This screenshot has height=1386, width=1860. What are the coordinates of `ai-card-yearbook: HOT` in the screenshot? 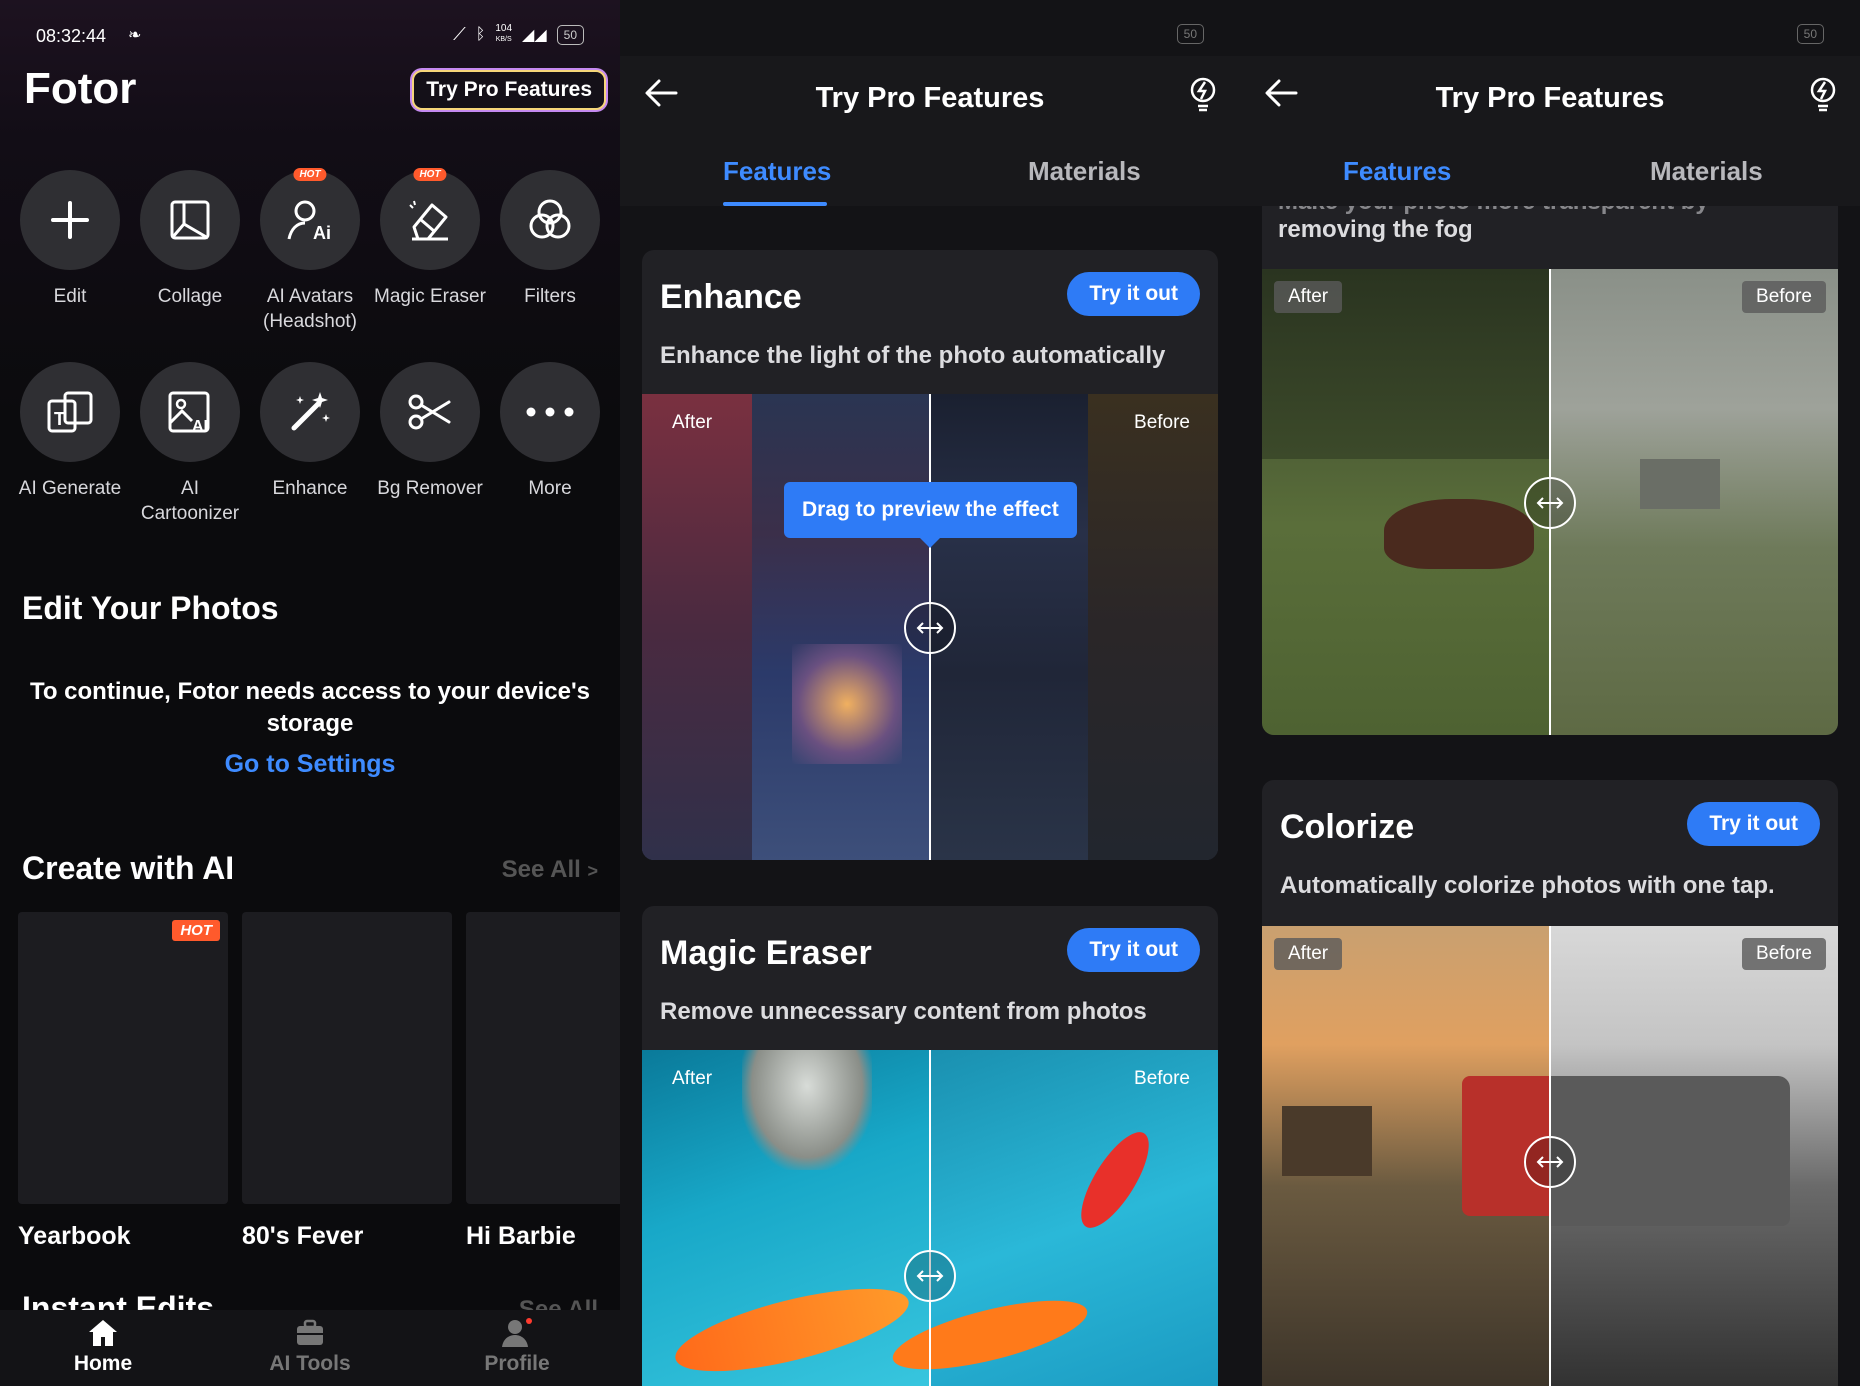 It's located at (123, 1058).